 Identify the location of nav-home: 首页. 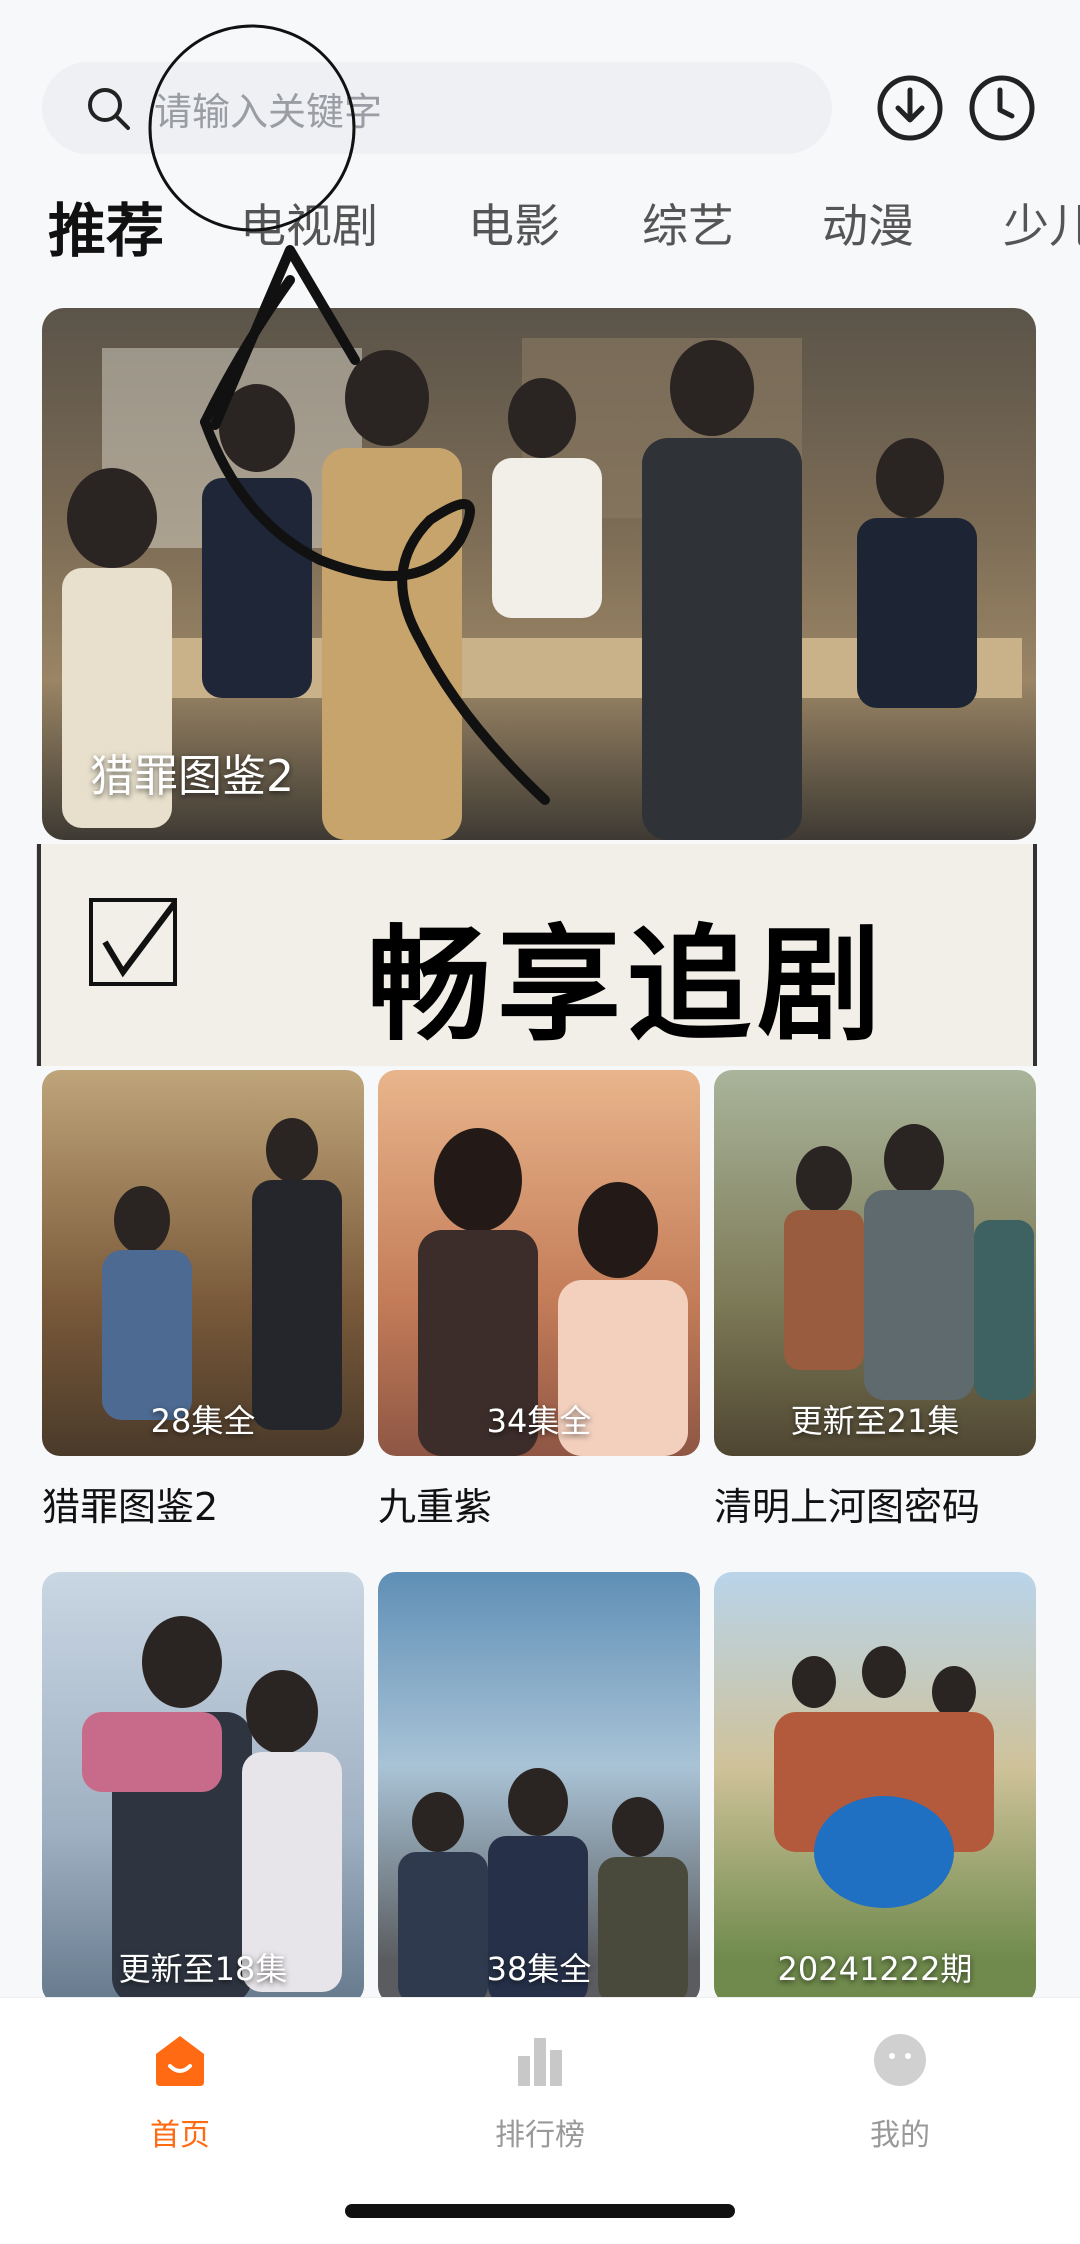
(180, 2093).